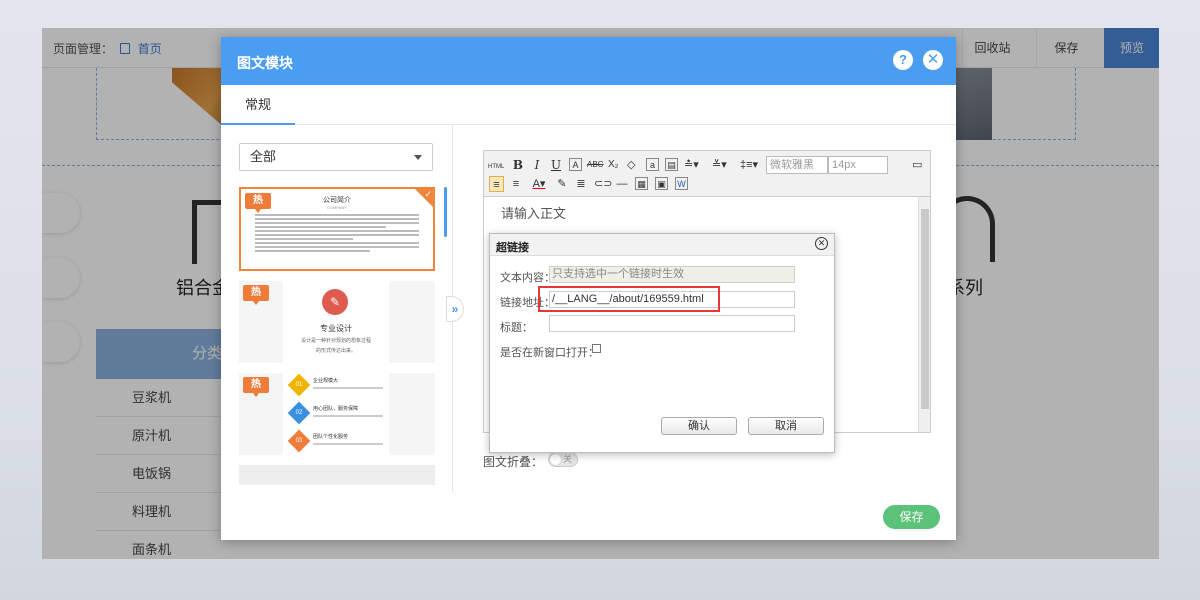 This screenshot has width=1200, height=600. What do you see at coordinates (622, 184) in the screenshot?
I see `horizontal-rule-button: —` at bounding box center [622, 184].